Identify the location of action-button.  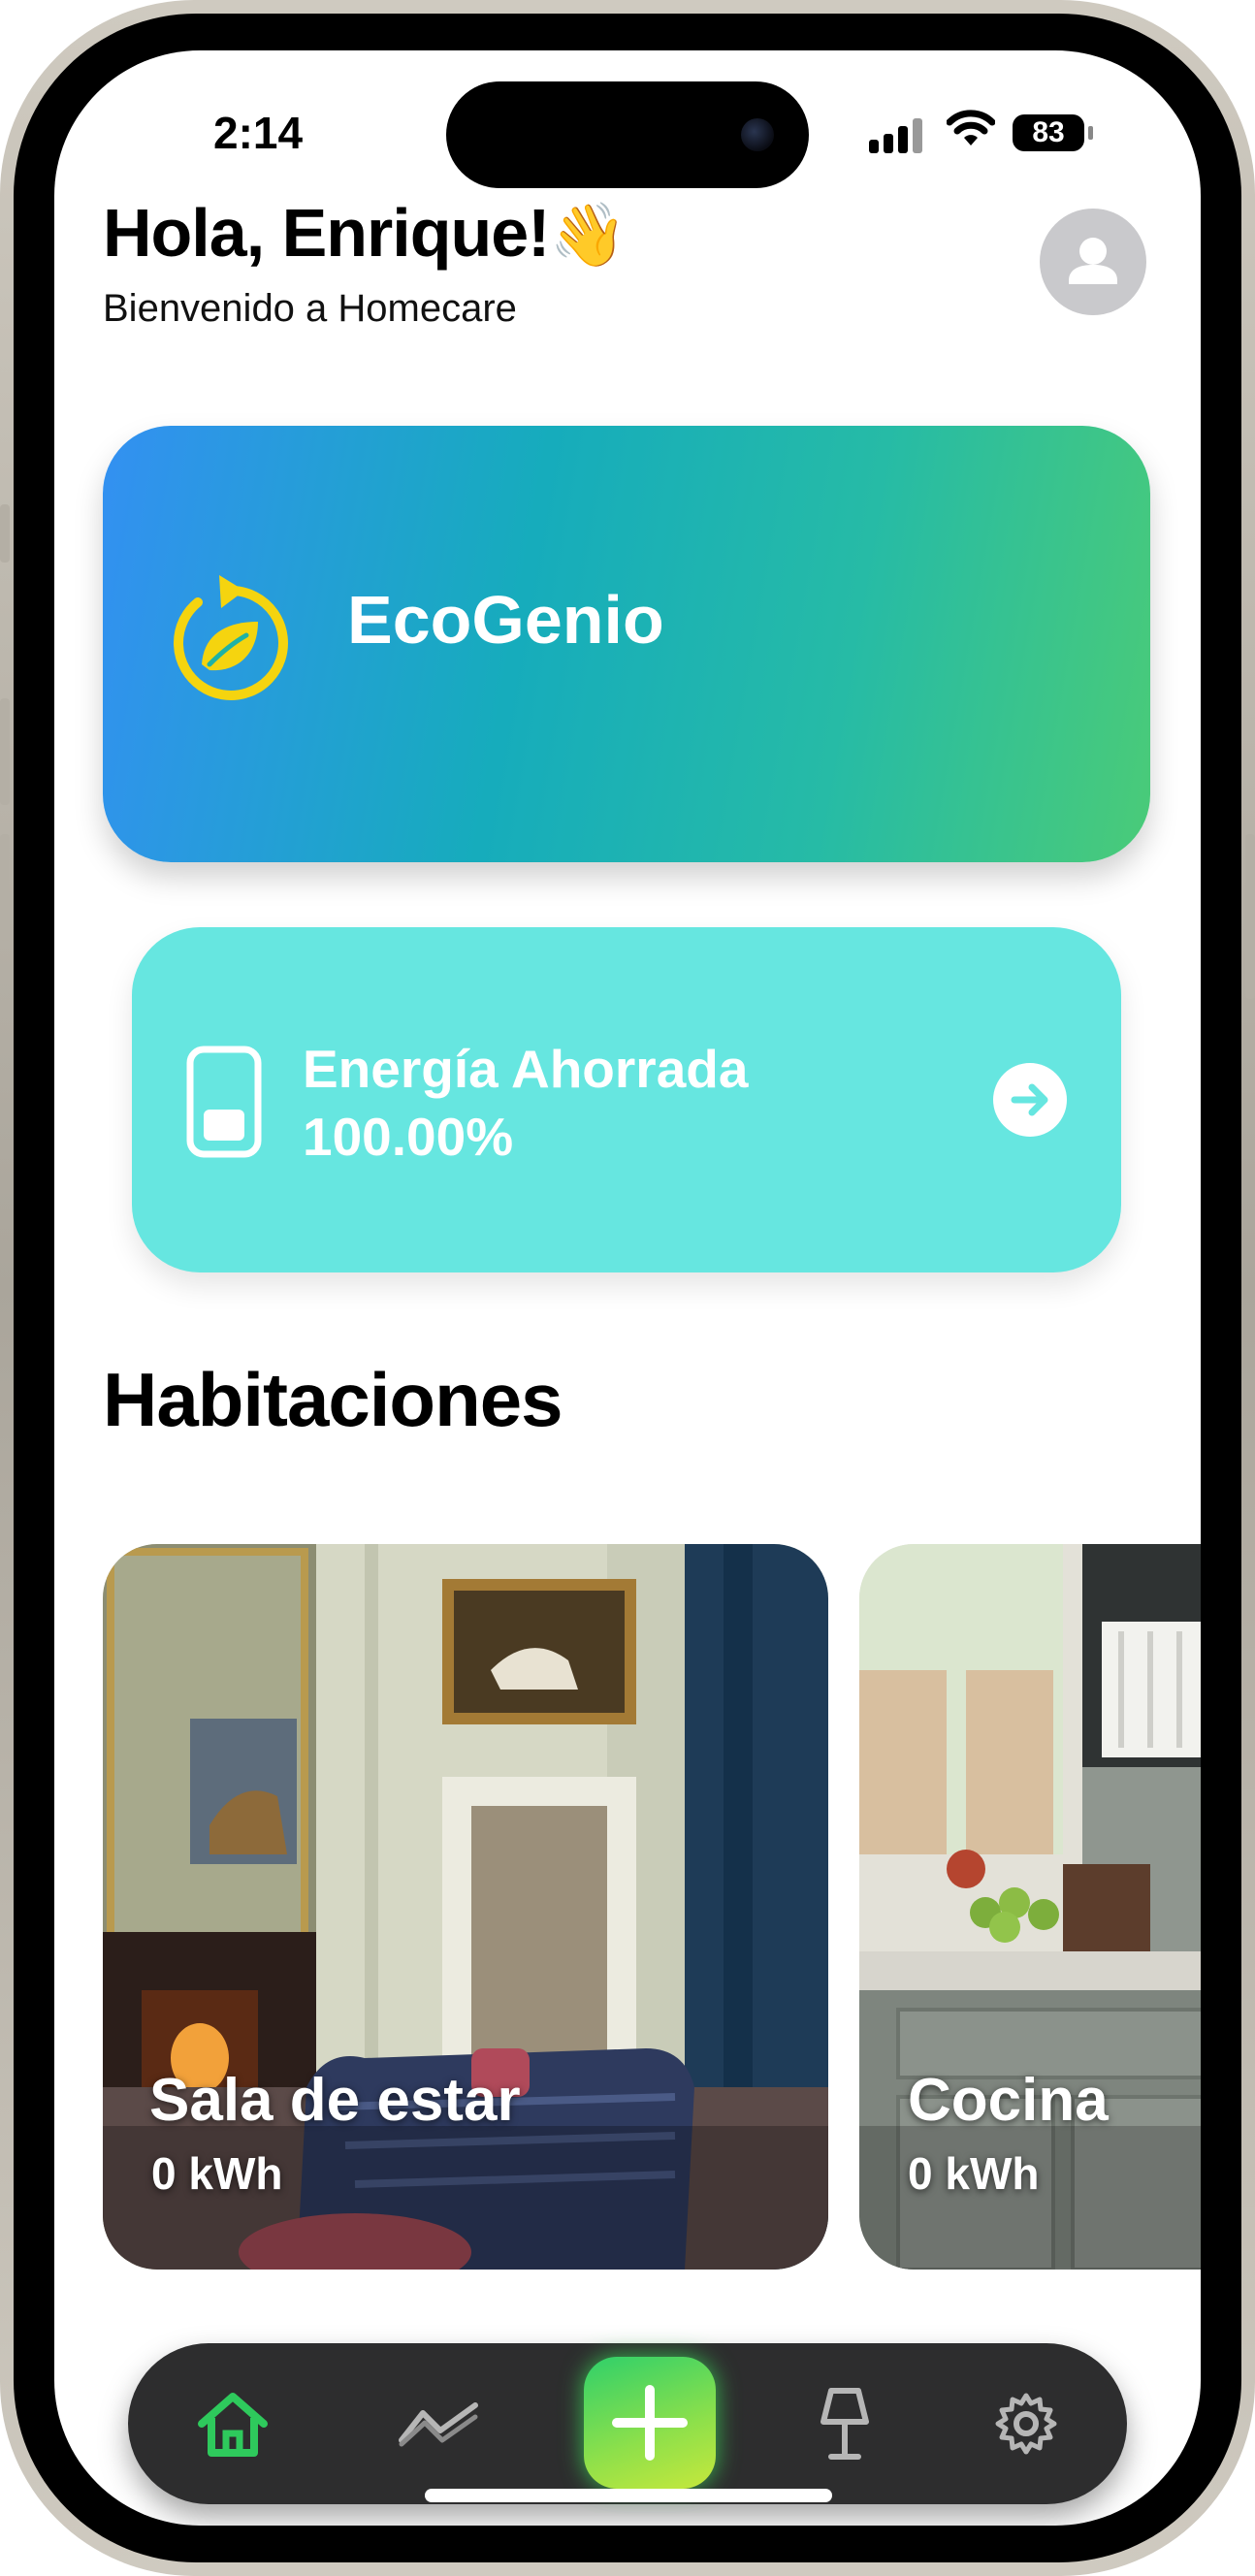
(5, 533).